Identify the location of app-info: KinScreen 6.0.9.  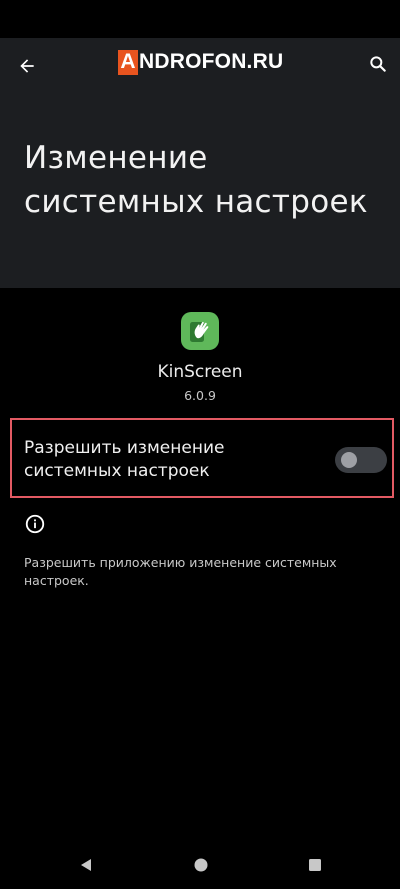
(200, 357).